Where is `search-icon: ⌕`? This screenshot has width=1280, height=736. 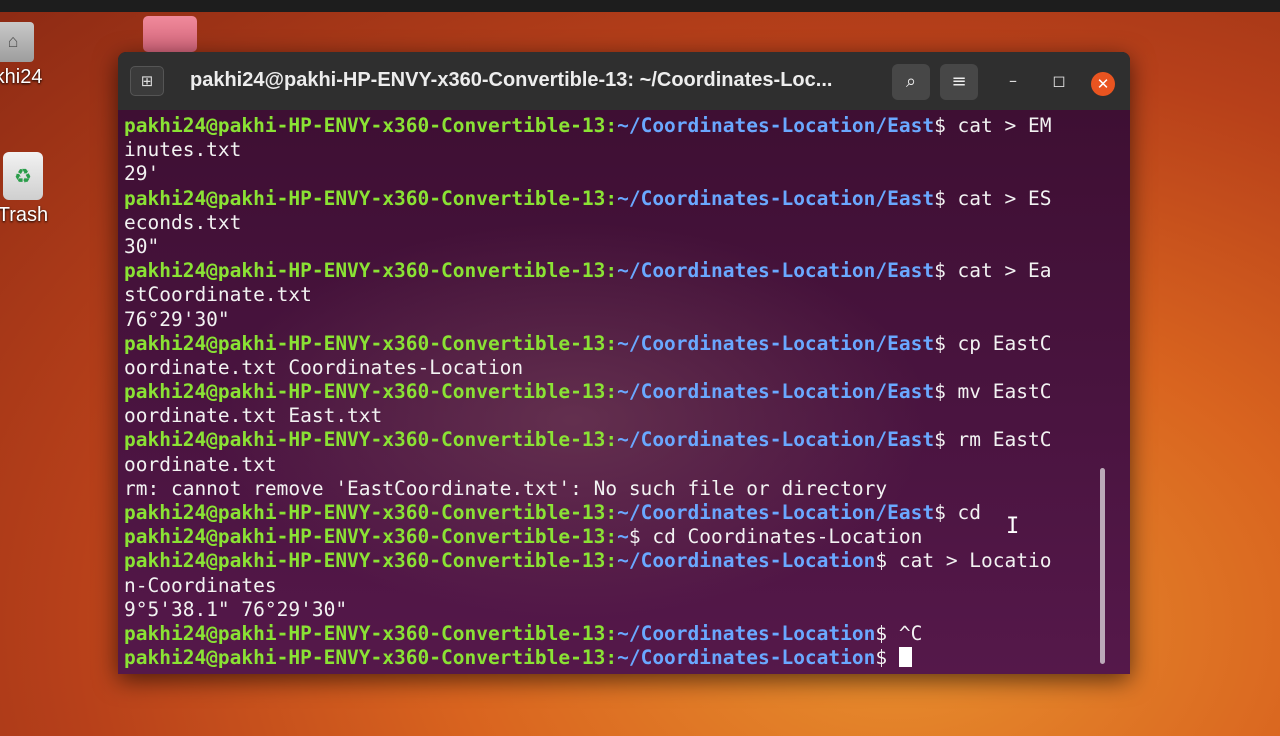 search-icon: ⌕ is located at coordinates (911, 81).